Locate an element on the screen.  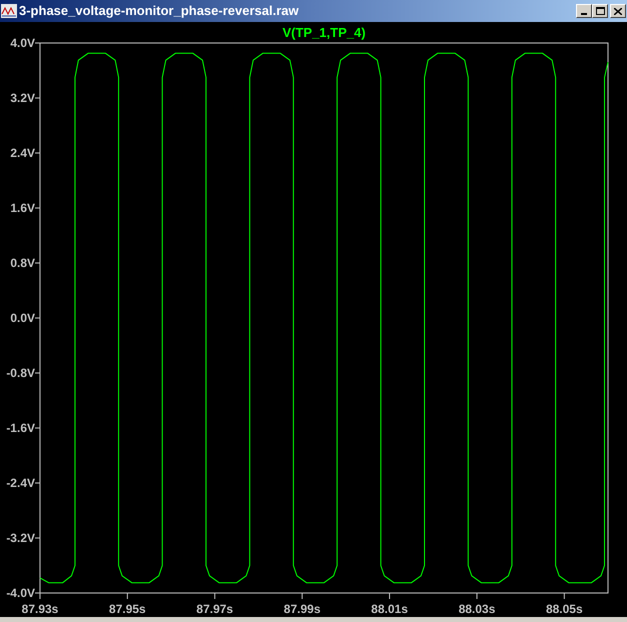
window-title: 3-phase_voltage-monitor_phase-reversal.raw is located at coordinates (159, 11).